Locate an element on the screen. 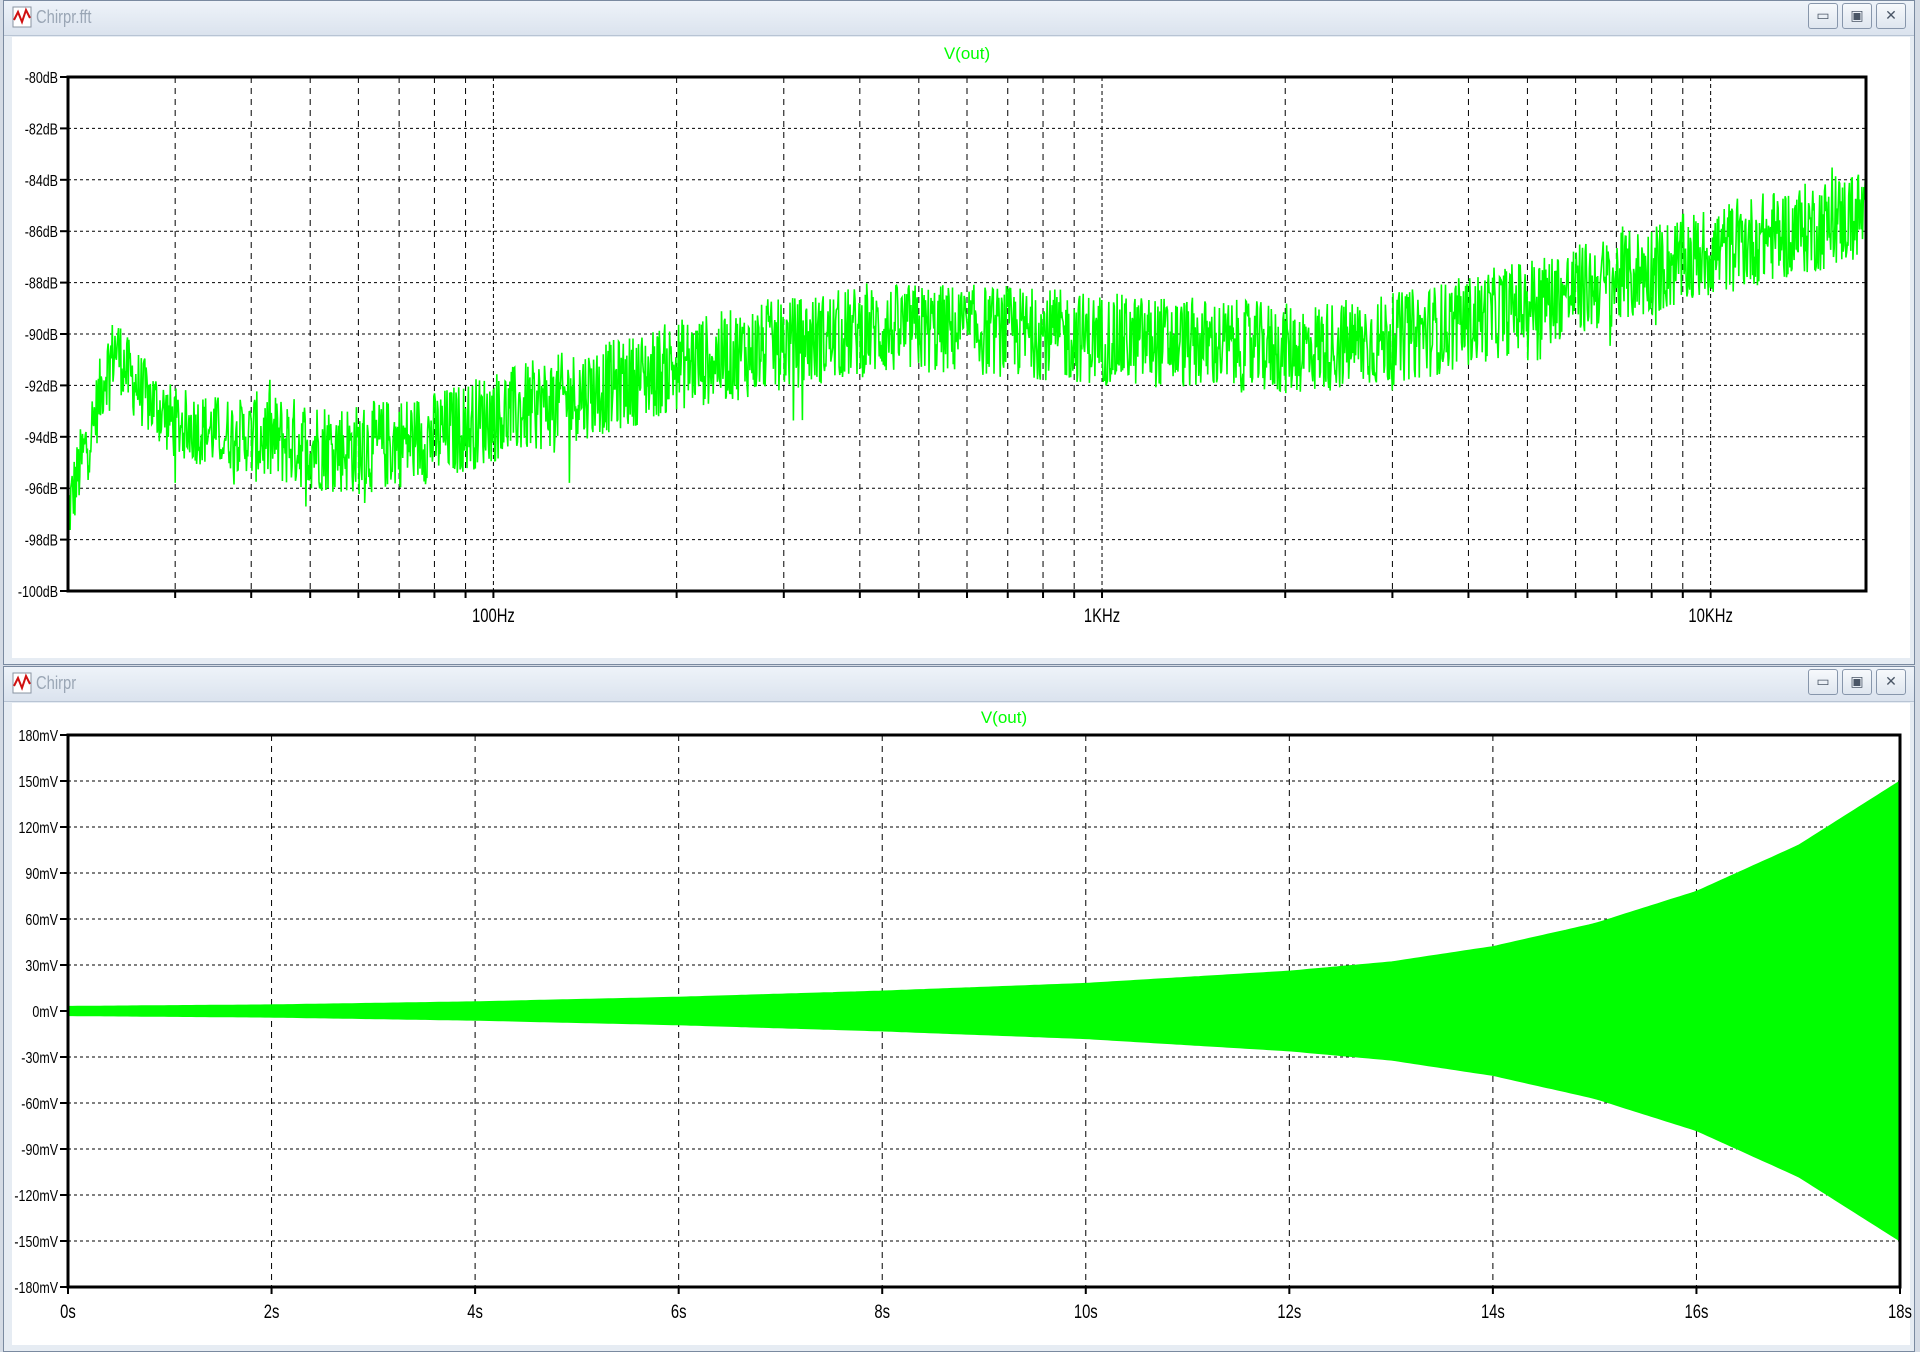 This screenshot has width=1920, height=1352. fft-titlebar: Chirpr.fft ▭ ▣ ✕ is located at coordinates (959, 18).